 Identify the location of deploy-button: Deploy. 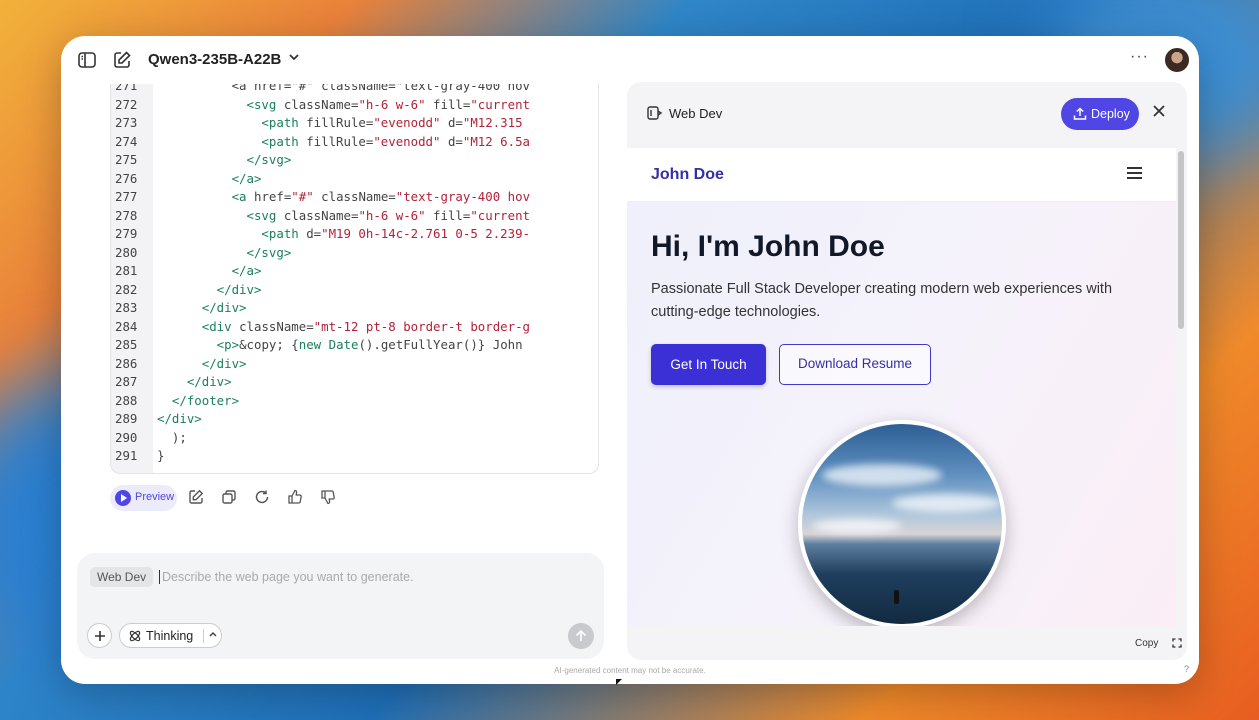
(1100, 114).